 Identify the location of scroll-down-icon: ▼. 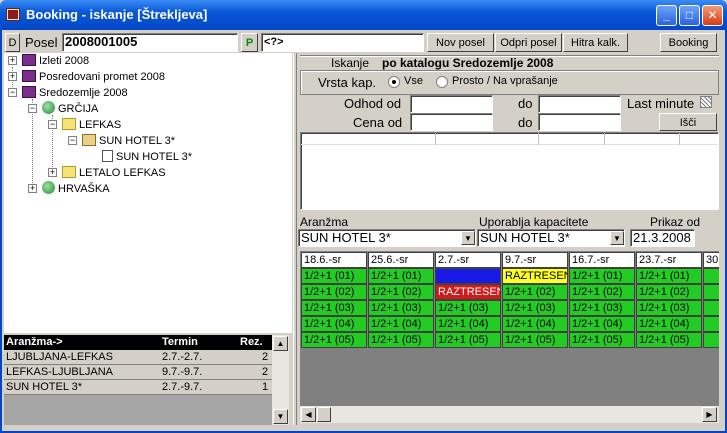
(280, 416).